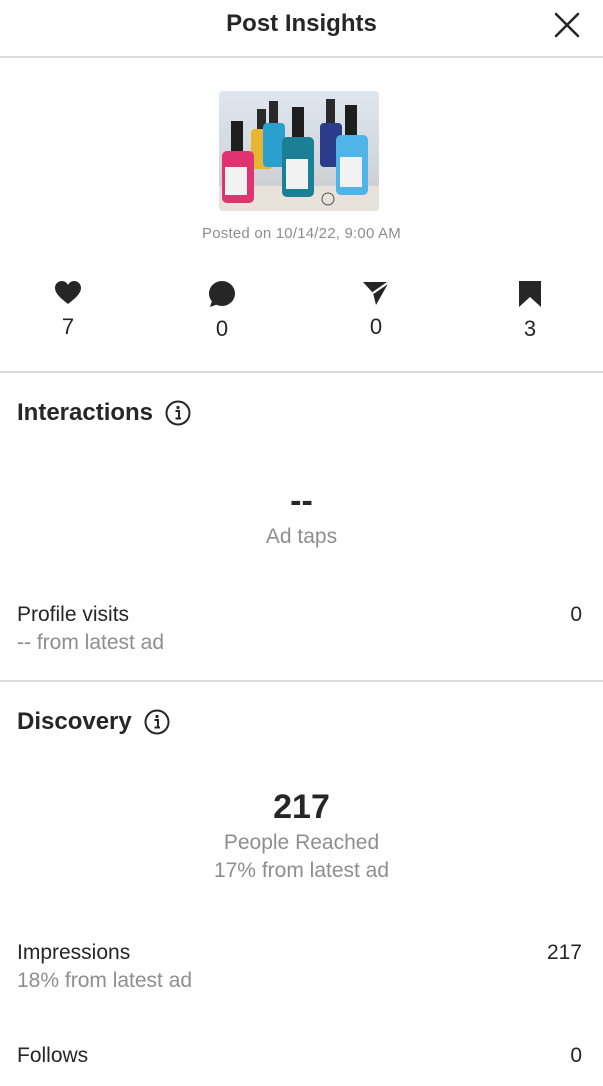  Describe the element at coordinates (376, 293) in the screenshot. I see `share-icon` at that location.